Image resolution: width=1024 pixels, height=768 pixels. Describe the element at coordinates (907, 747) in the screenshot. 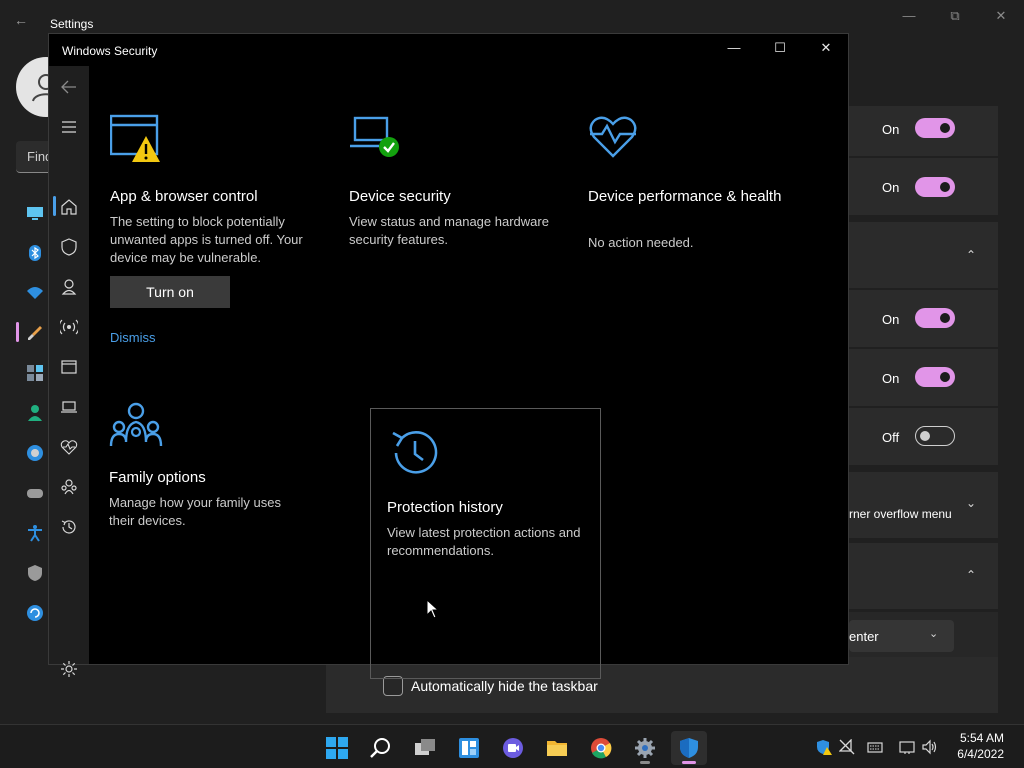

I see `display-tray-icon` at that location.